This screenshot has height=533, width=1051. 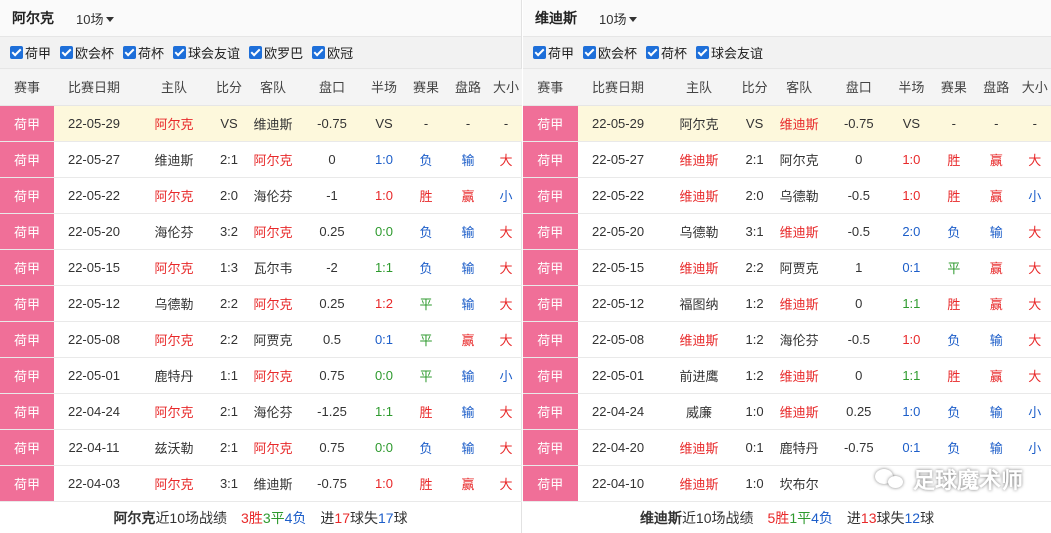 What do you see at coordinates (174, 447) in the screenshot?
I see `home-team-cell: 兹沃勒` at bounding box center [174, 447].